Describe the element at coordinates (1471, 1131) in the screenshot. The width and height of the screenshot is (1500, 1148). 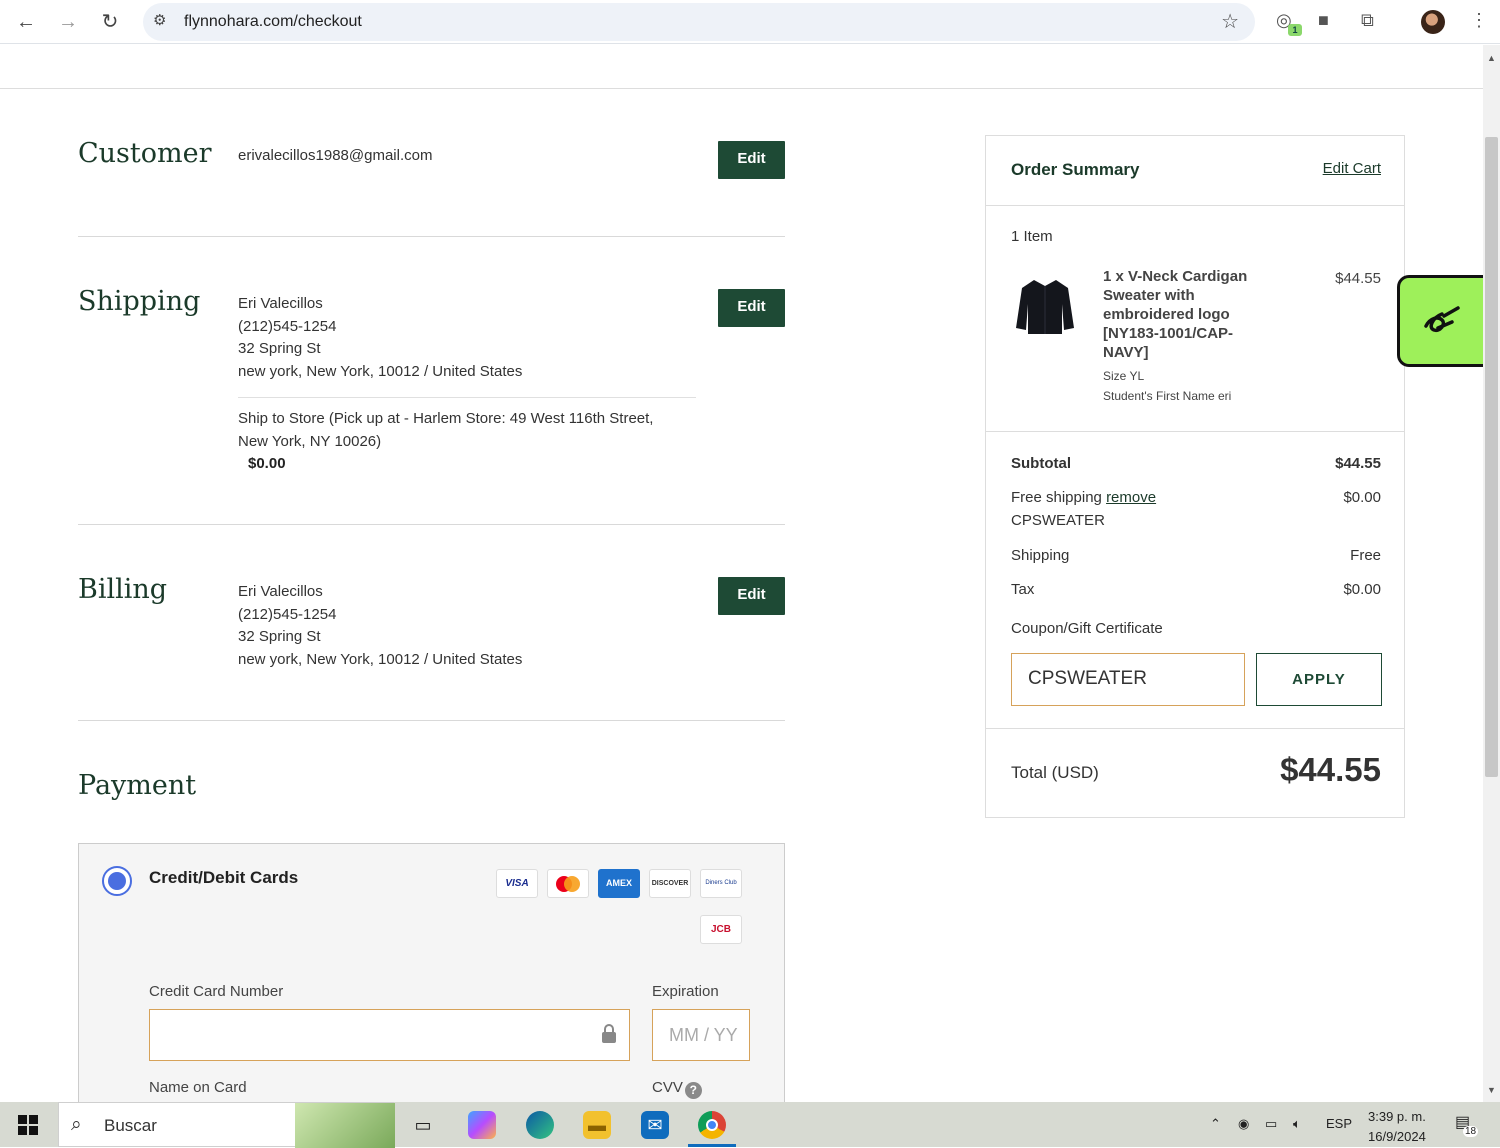
I see `notifications-count: 18` at that location.